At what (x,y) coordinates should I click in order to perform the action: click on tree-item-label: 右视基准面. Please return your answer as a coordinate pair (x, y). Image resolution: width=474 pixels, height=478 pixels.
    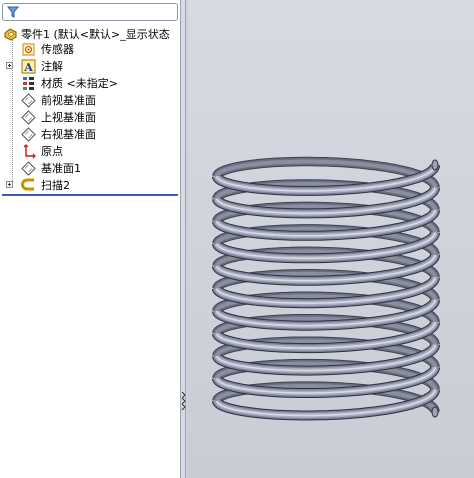
    Looking at the image, I should click on (68, 134).